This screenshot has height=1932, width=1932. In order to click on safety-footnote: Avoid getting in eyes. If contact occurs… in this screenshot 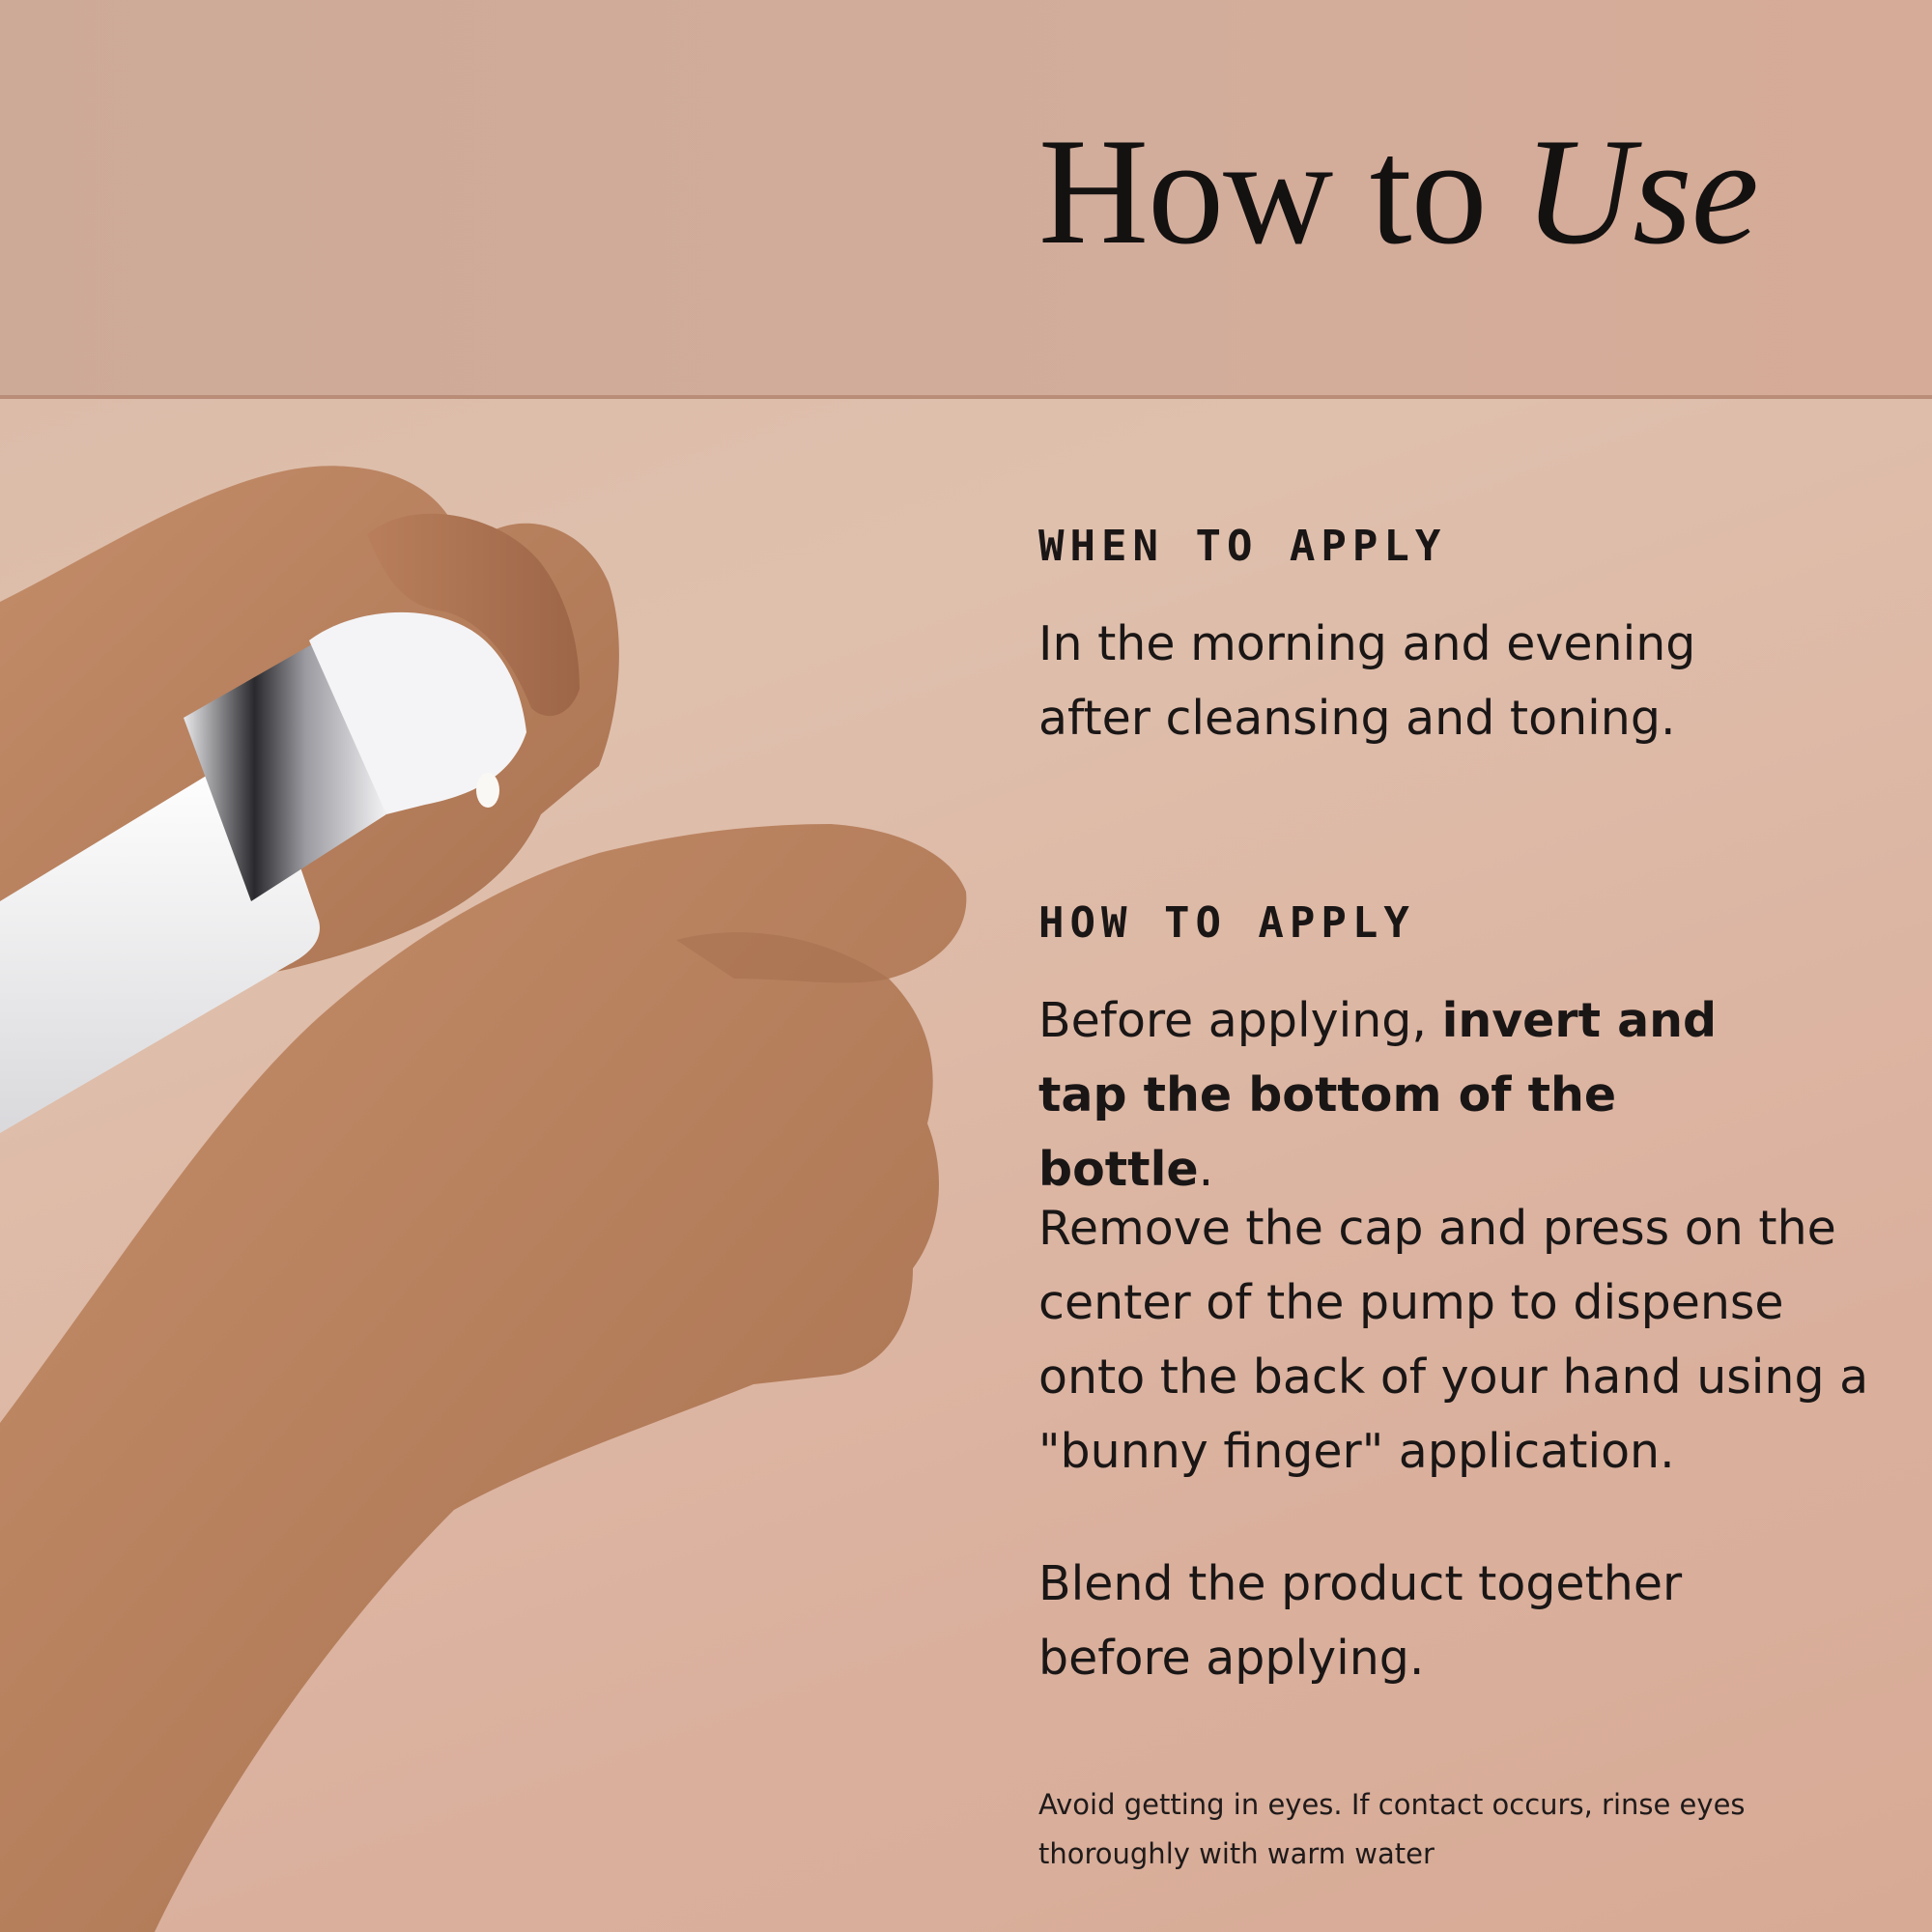, I will do `click(1392, 1829)`.